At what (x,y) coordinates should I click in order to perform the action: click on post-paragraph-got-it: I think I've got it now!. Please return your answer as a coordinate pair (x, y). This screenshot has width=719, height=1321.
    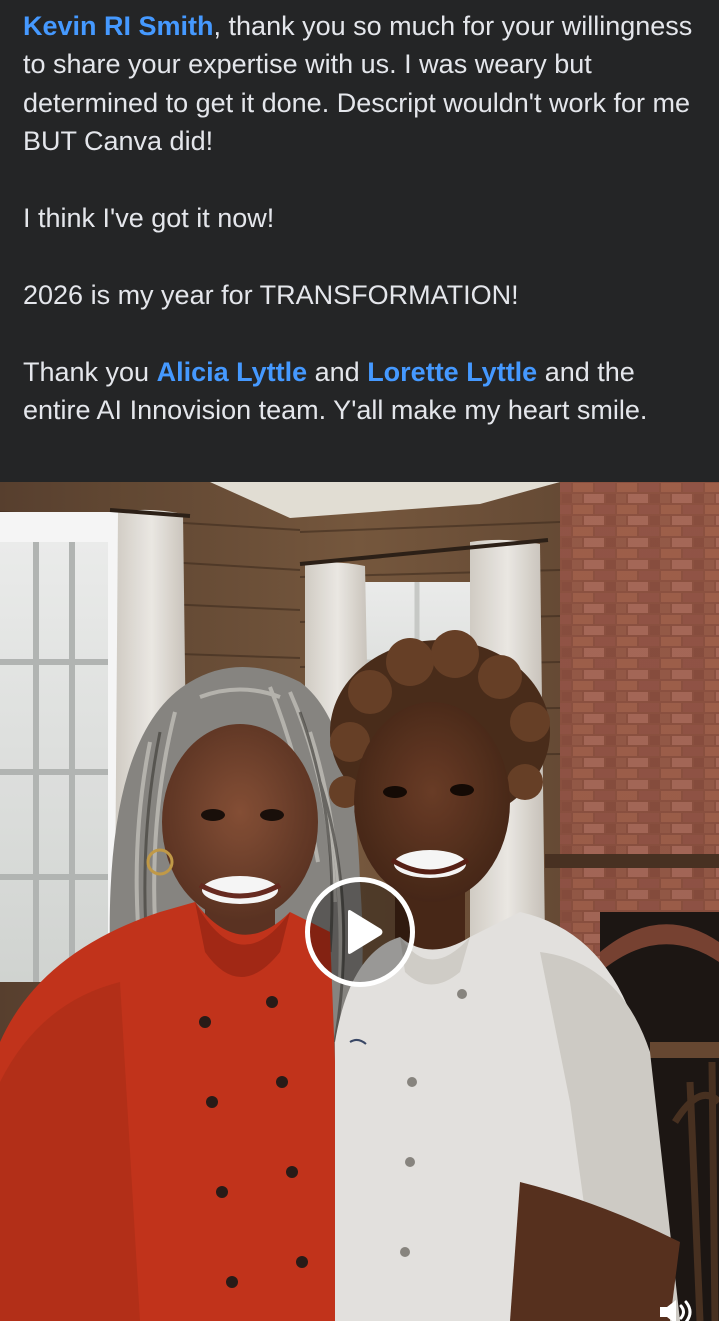
    Looking at the image, I should click on (149, 218).